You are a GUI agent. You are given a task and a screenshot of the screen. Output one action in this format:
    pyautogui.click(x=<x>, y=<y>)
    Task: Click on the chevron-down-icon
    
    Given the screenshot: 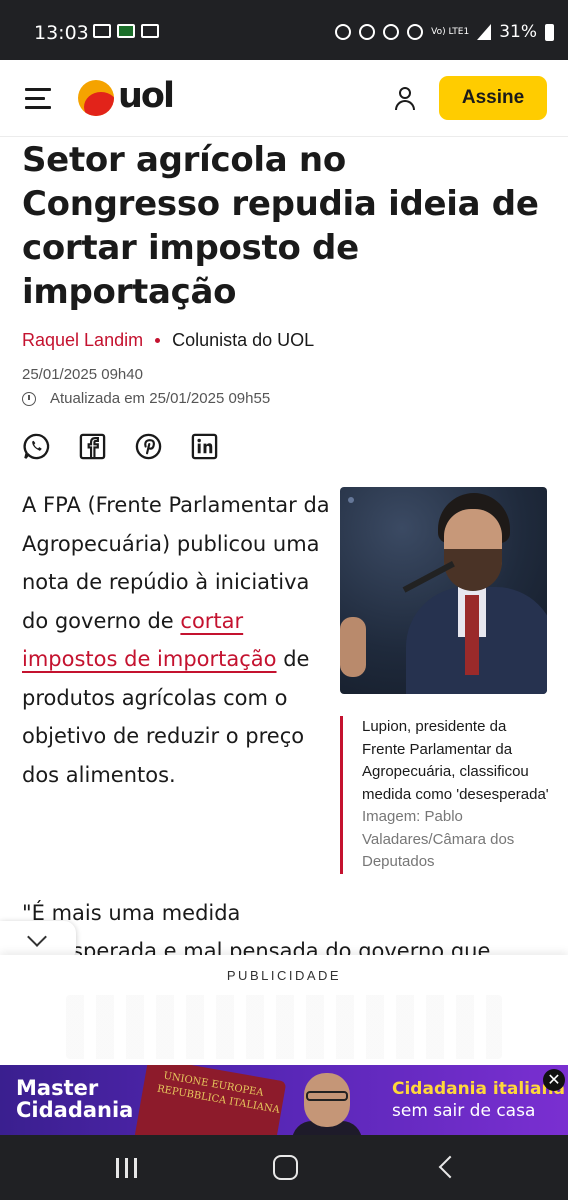 What is the action you would take?
    pyautogui.click(x=37, y=937)
    